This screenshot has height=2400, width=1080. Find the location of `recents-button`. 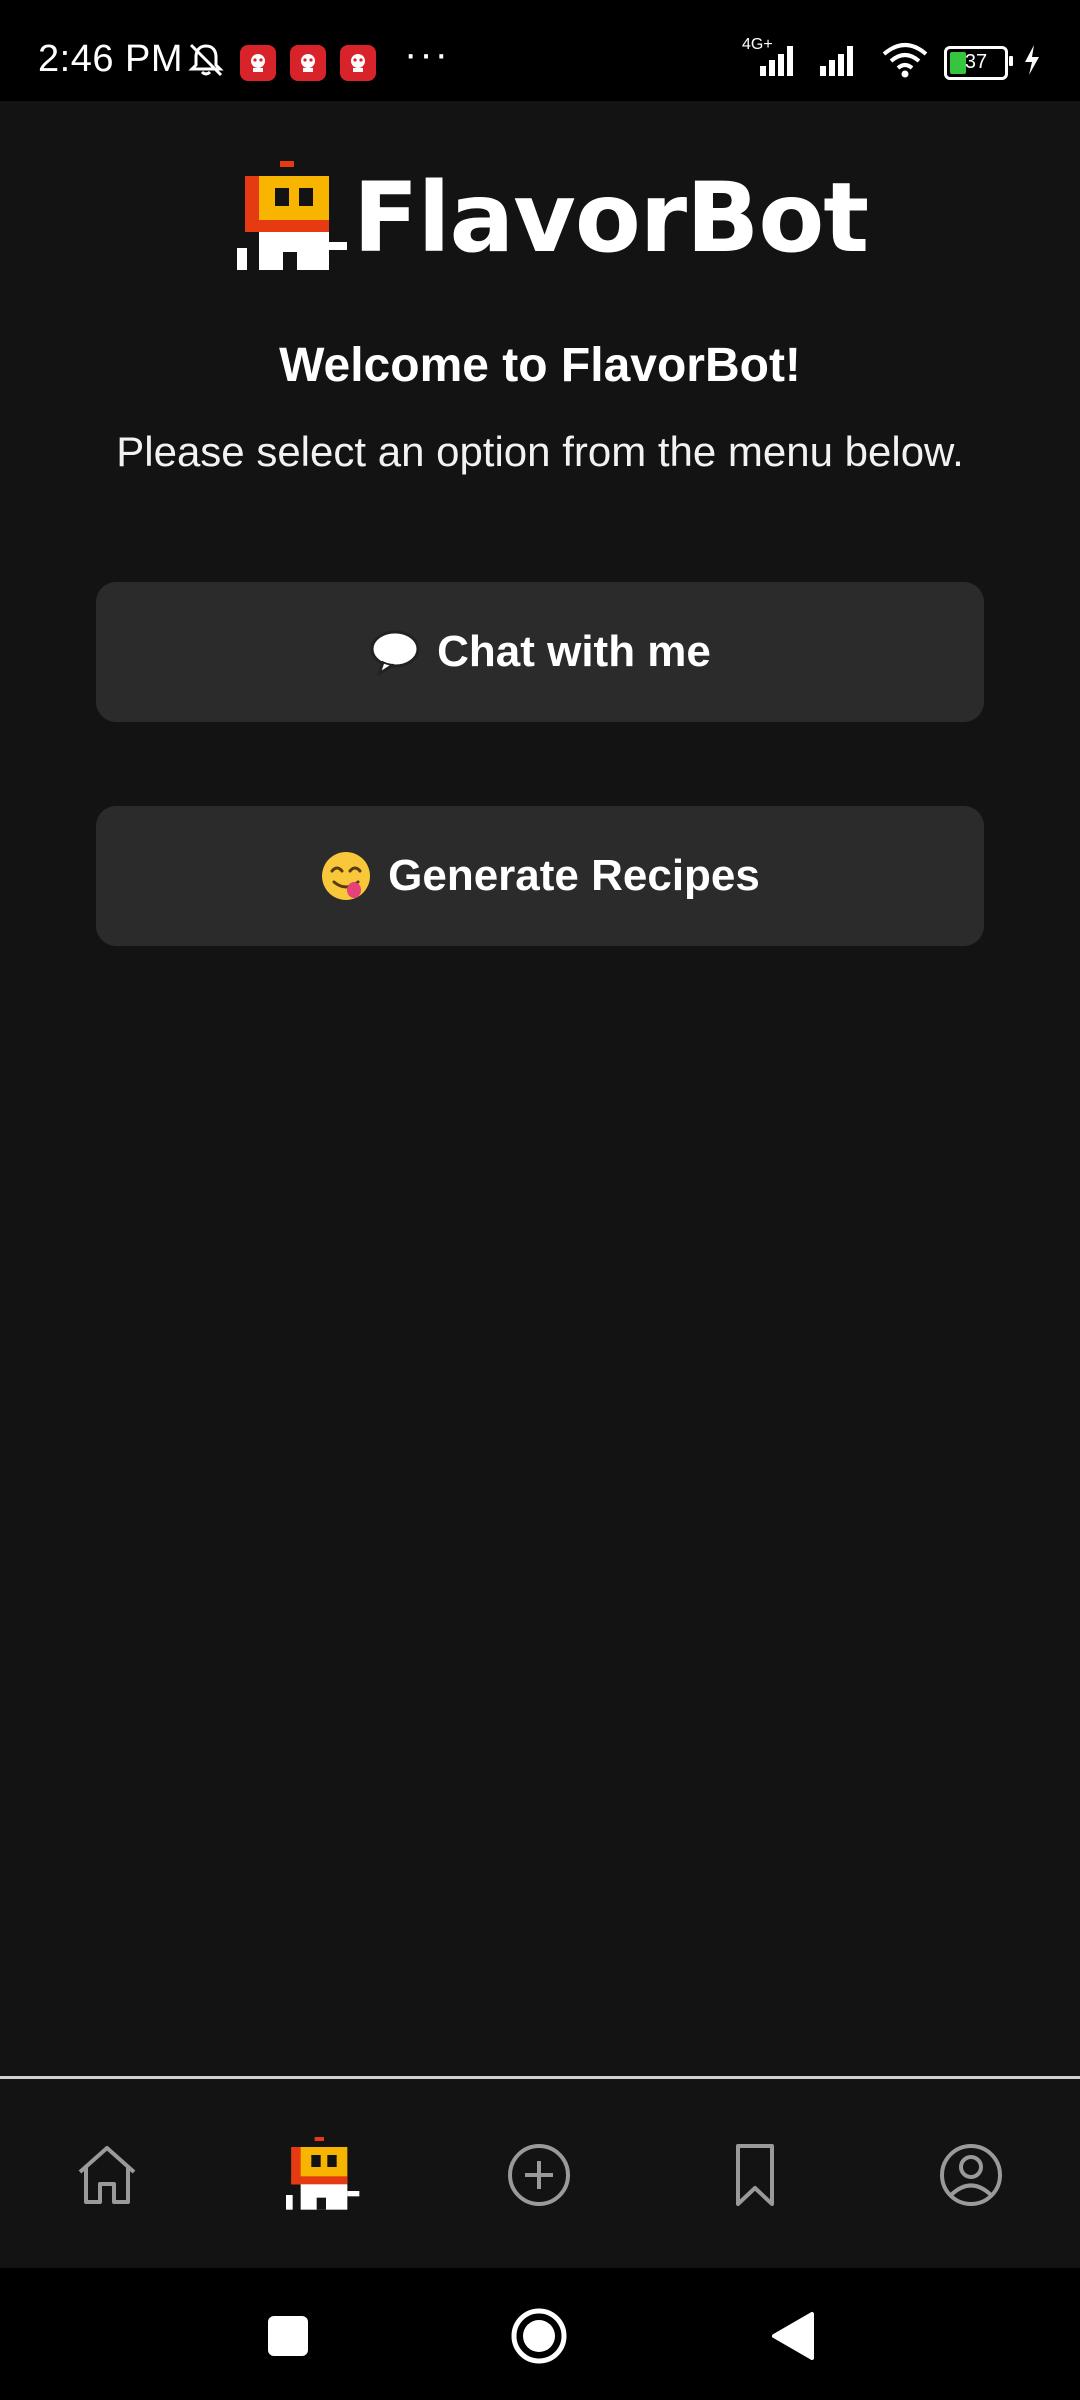

recents-button is located at coordinates (288, 2336).